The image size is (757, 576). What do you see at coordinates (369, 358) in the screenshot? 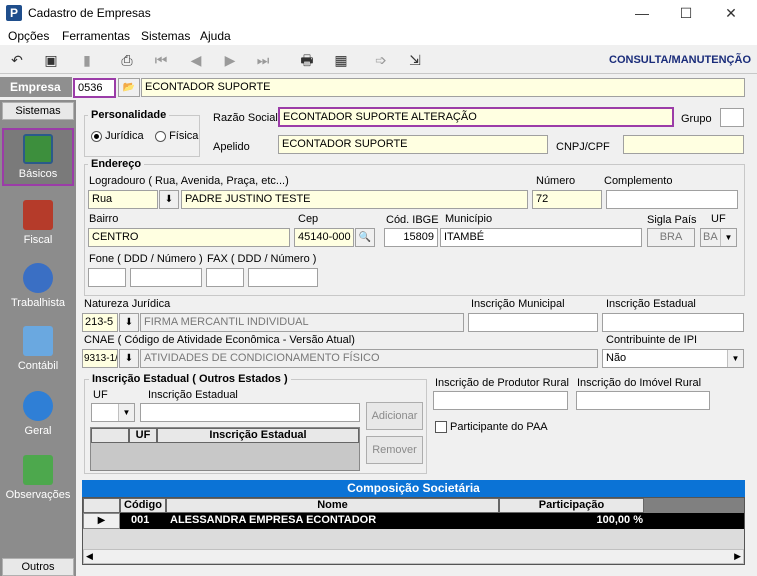
I see `cnae-desc-field: ATIVIDADES DE CONDICIONAMENTO FÍSICO` at bounding box center [369, 358].